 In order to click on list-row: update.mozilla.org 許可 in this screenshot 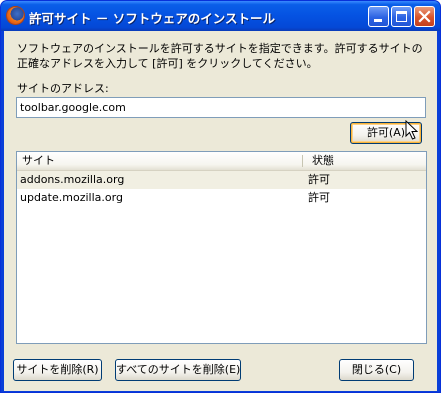, I will do `click(221, 198)`.